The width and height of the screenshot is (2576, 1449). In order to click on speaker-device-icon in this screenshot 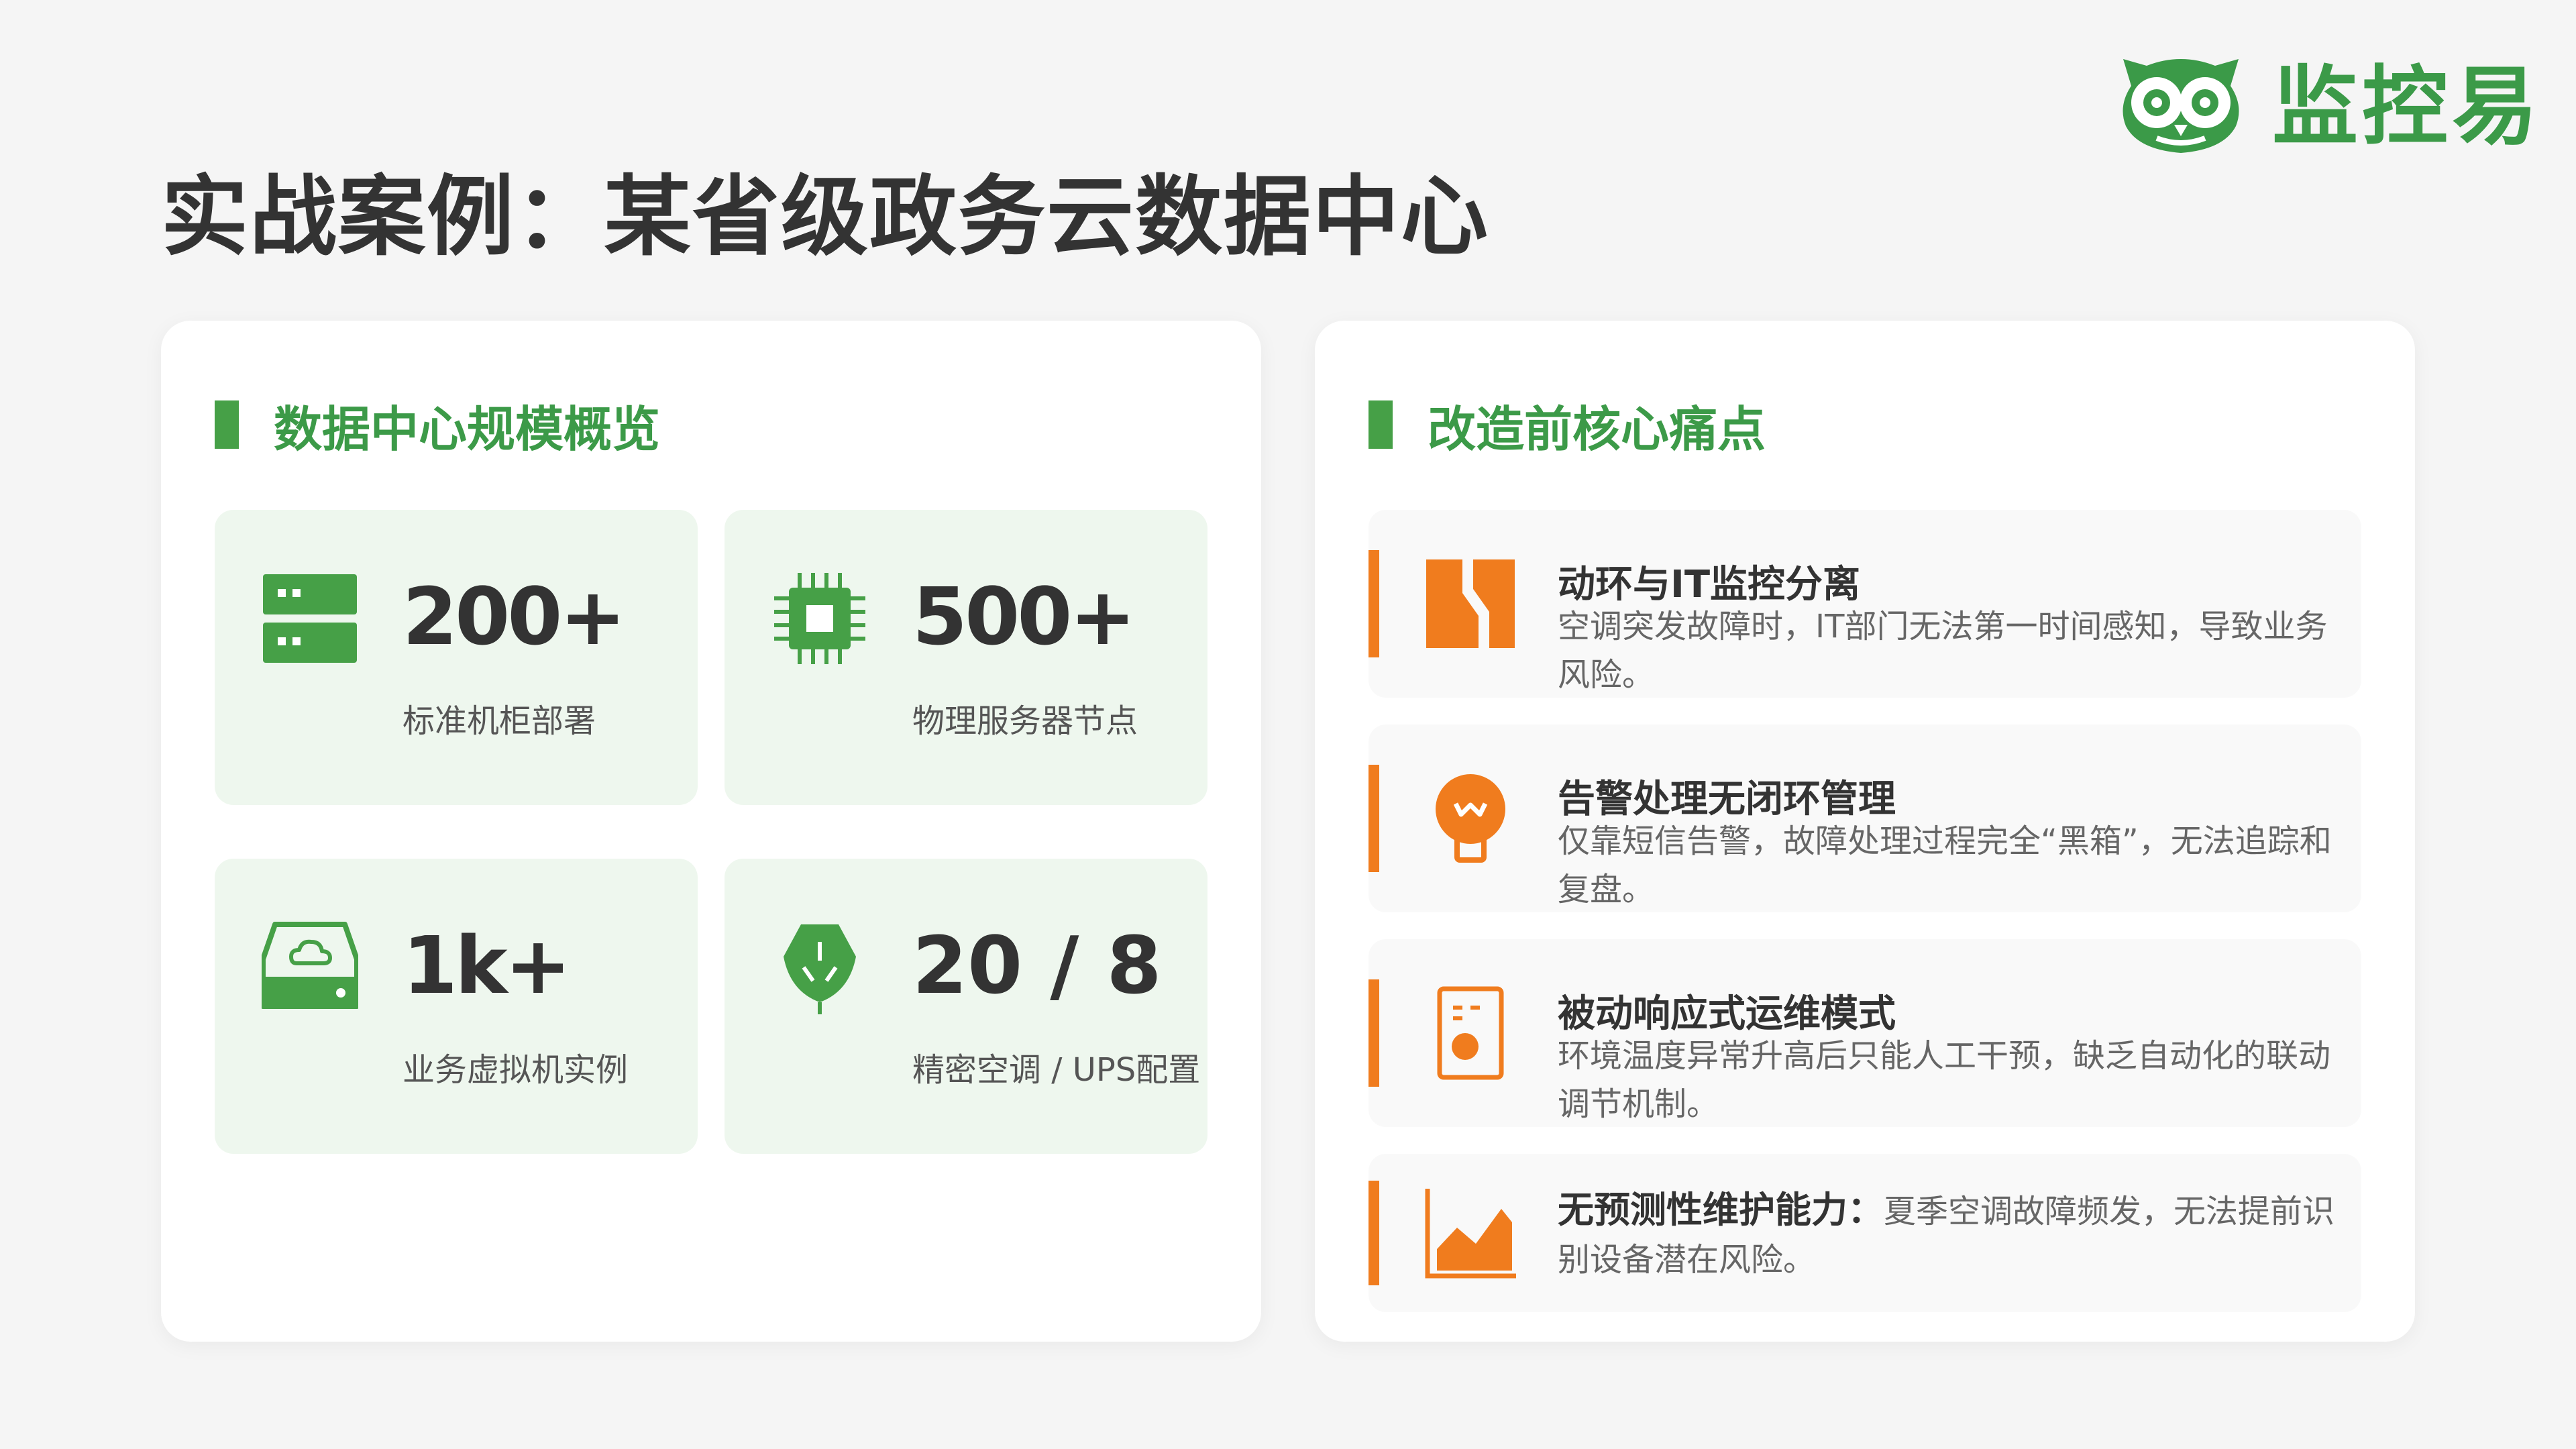, I will do `click(1470, 1033)`.